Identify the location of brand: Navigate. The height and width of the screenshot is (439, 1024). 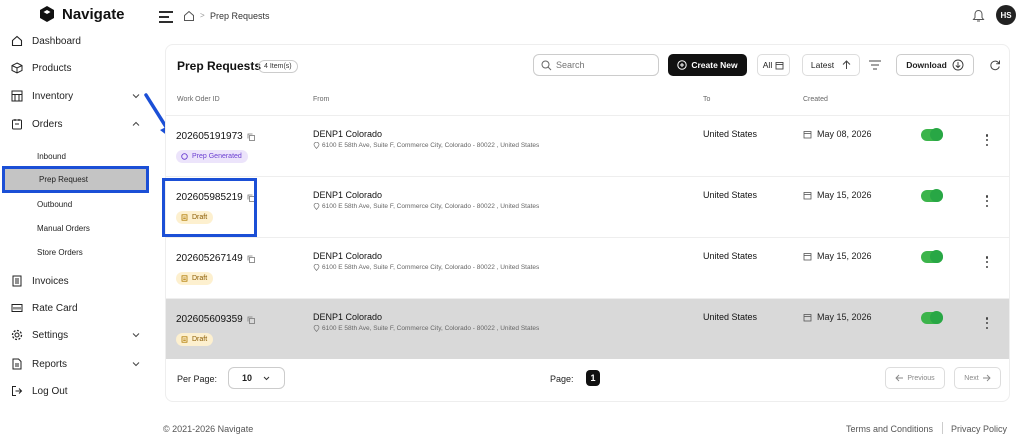
(81, 14).